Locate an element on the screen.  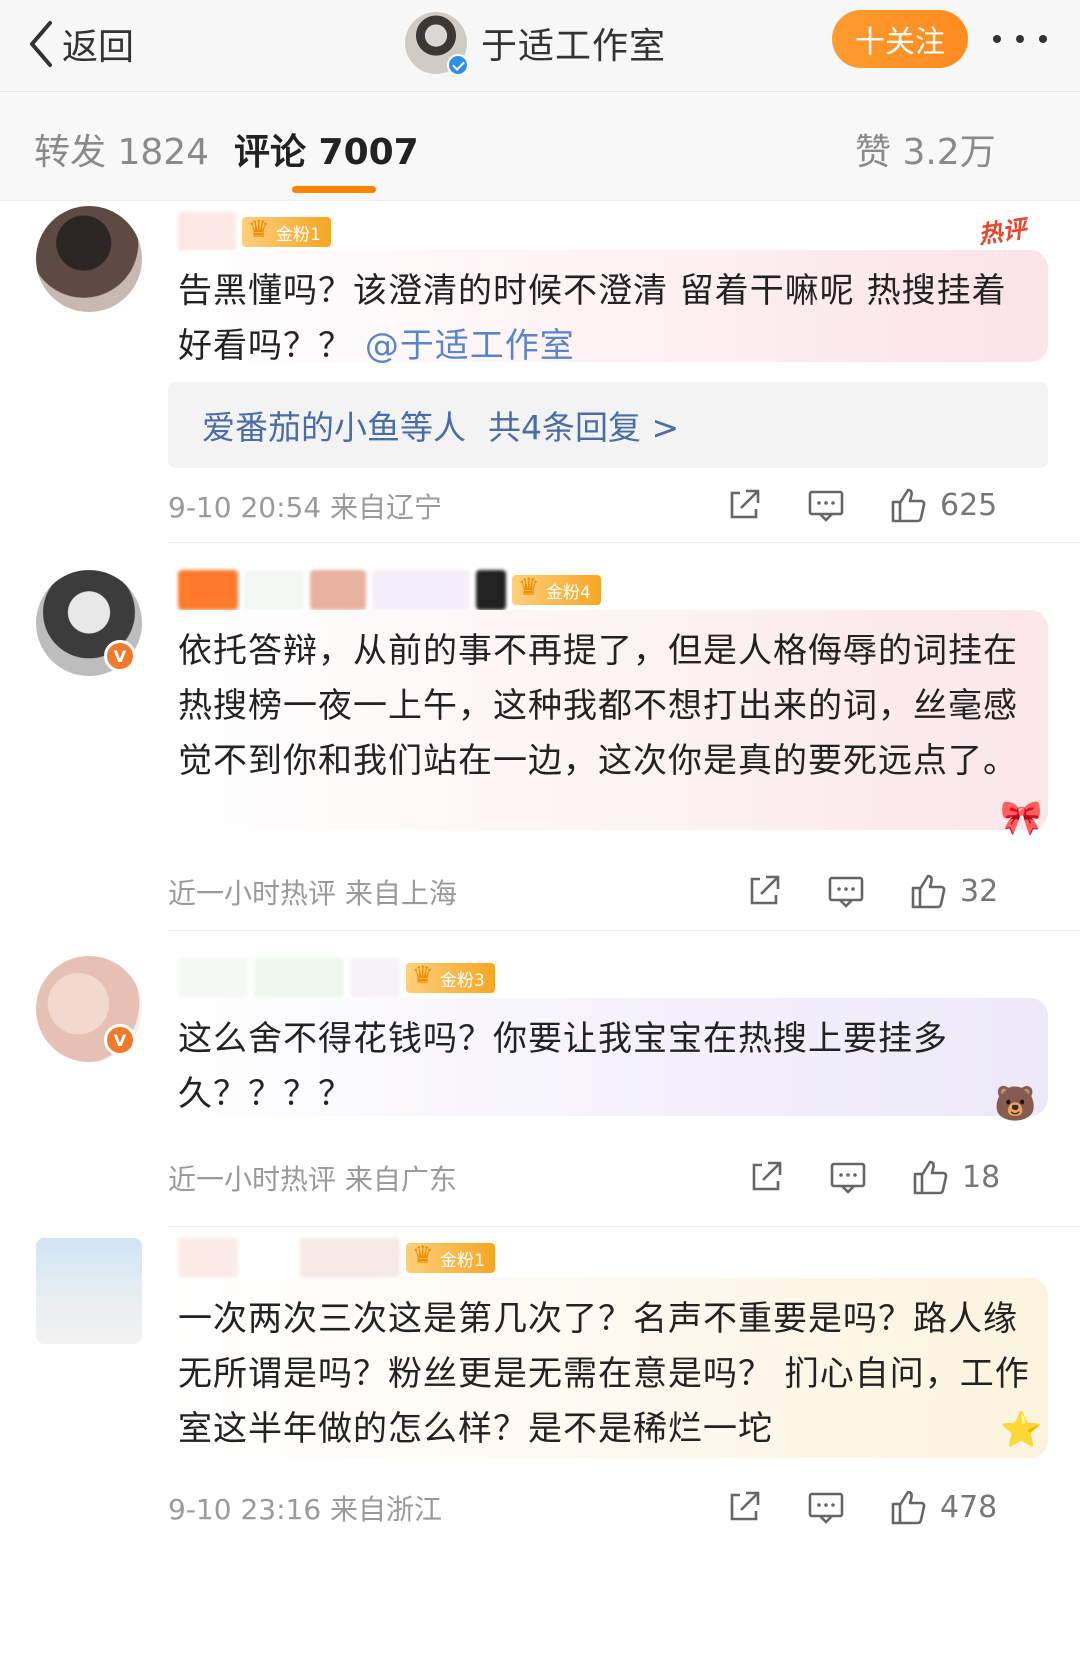
replies-link: 爱番茄的小鱼等人 共4条回复 > is located at coordinates (608, 425).